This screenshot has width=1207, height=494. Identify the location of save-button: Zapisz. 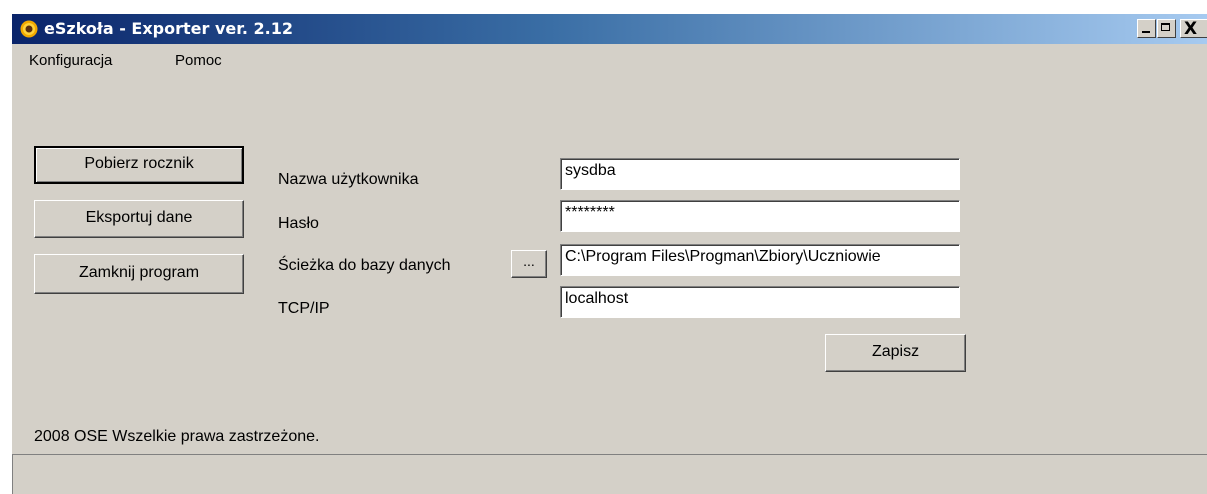
(895, 353).